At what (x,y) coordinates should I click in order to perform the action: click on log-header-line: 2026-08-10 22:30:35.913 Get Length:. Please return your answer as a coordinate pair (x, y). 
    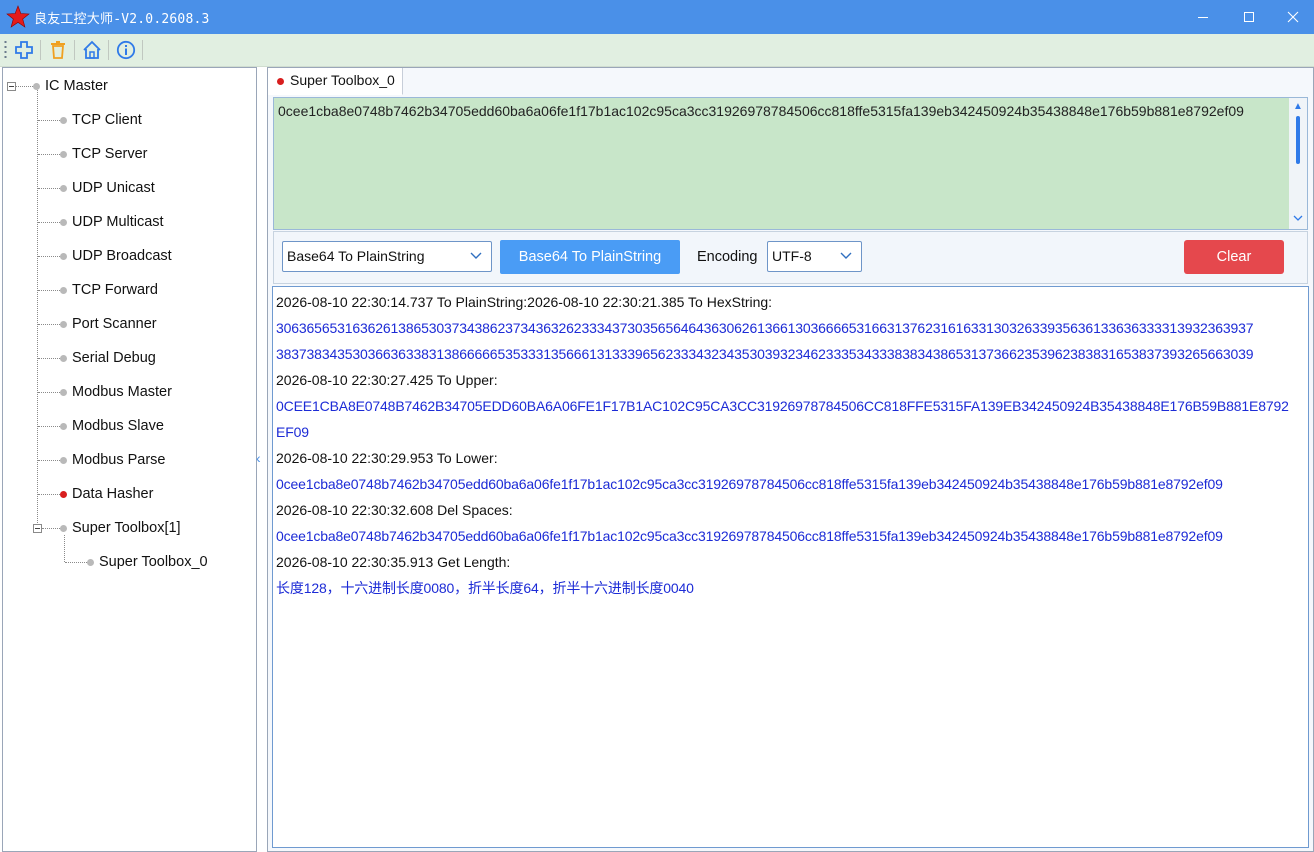
    Looking at the image, I should click on (393, 562).